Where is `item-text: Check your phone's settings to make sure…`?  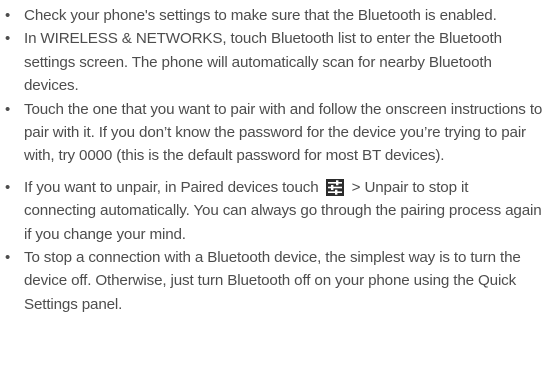
item-text: Check your phone's settings to make sure… is located at coordinates (260, 15).